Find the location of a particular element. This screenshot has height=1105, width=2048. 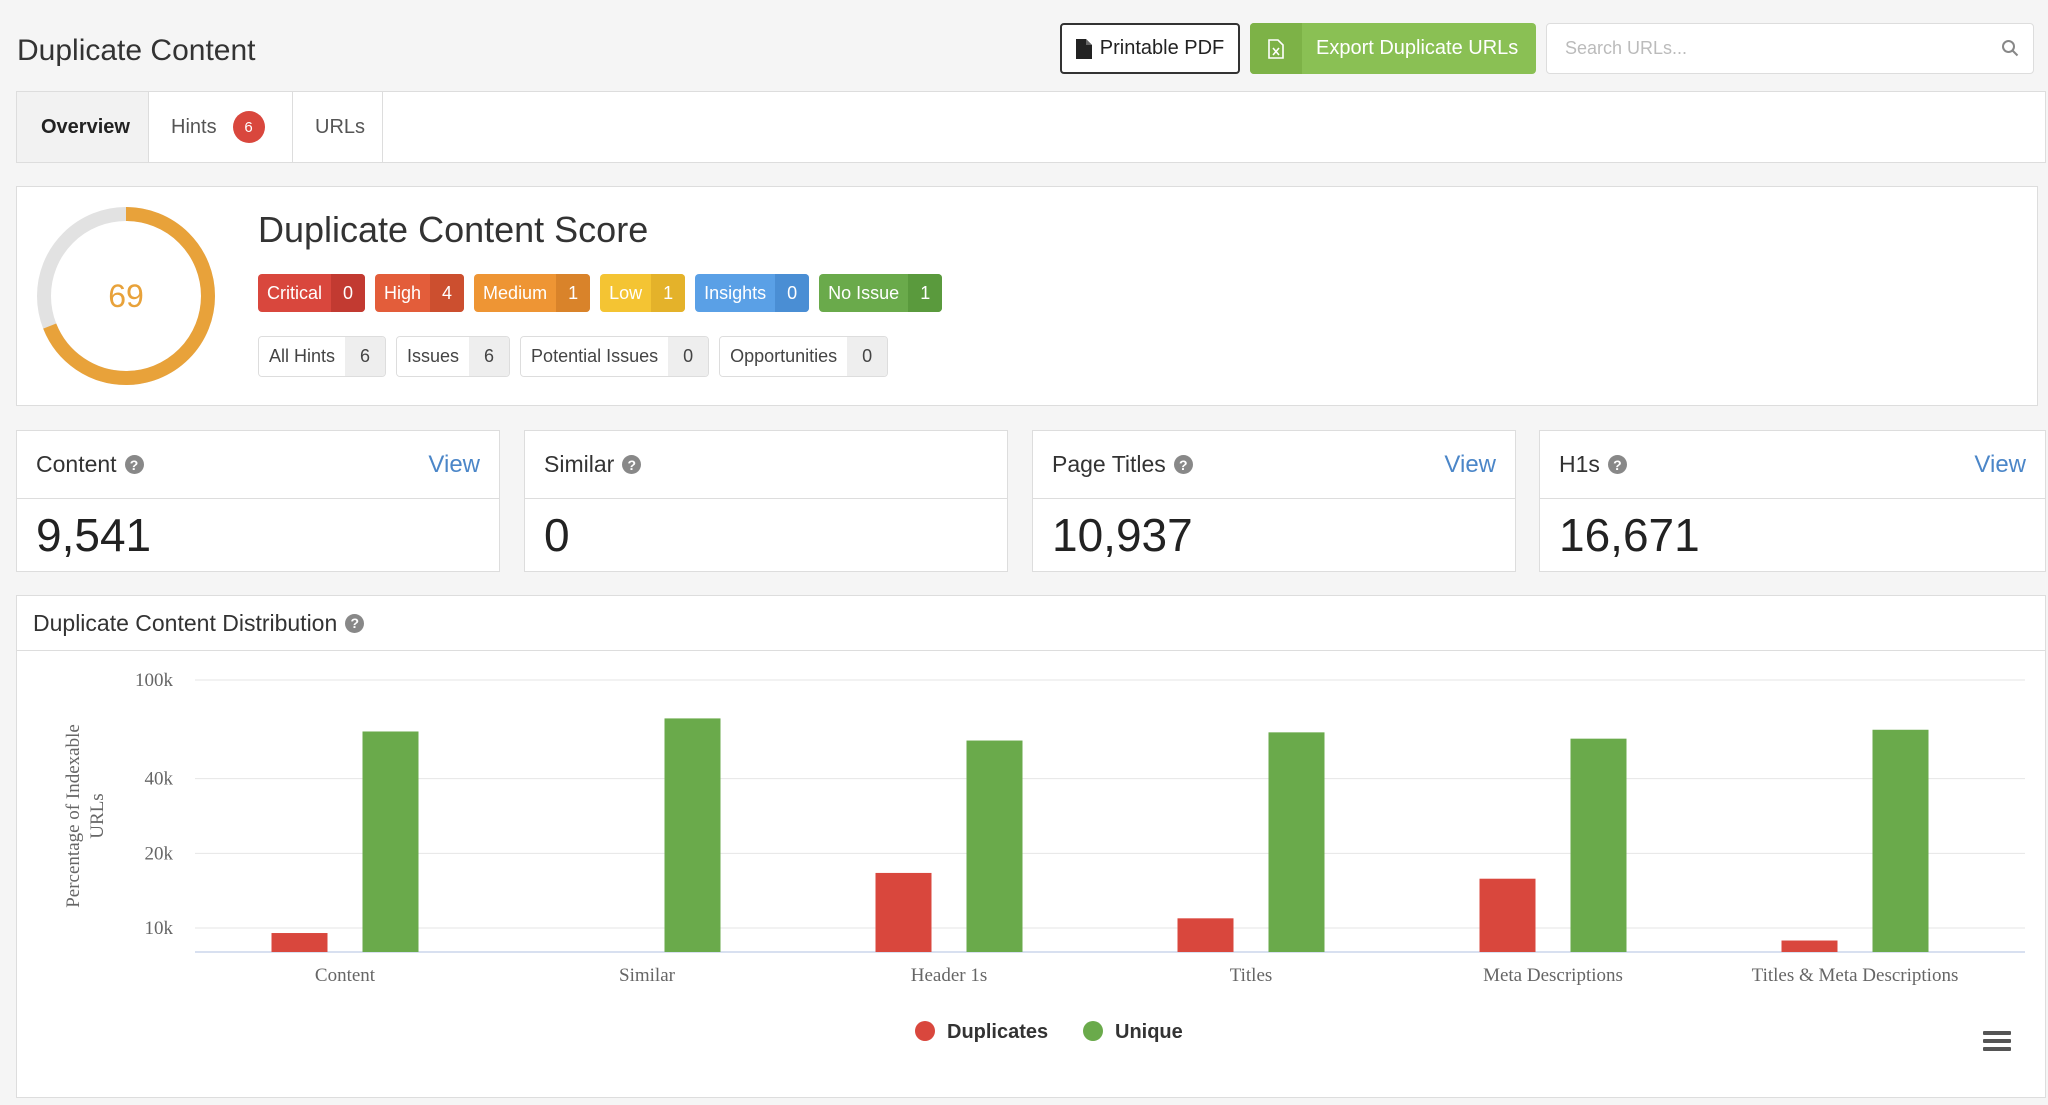

page-titles-card-label: Page Titles is located at coordinates (1109, 464).